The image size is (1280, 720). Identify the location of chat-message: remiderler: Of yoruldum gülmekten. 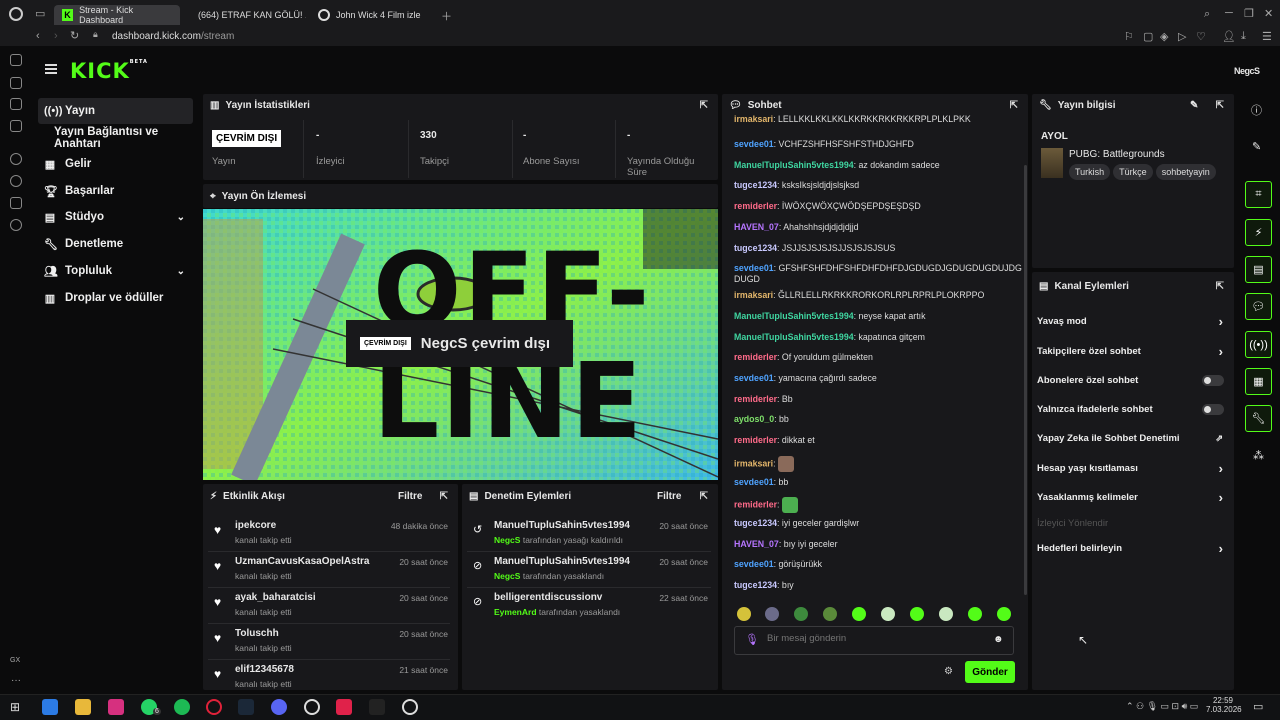
(879, 357).